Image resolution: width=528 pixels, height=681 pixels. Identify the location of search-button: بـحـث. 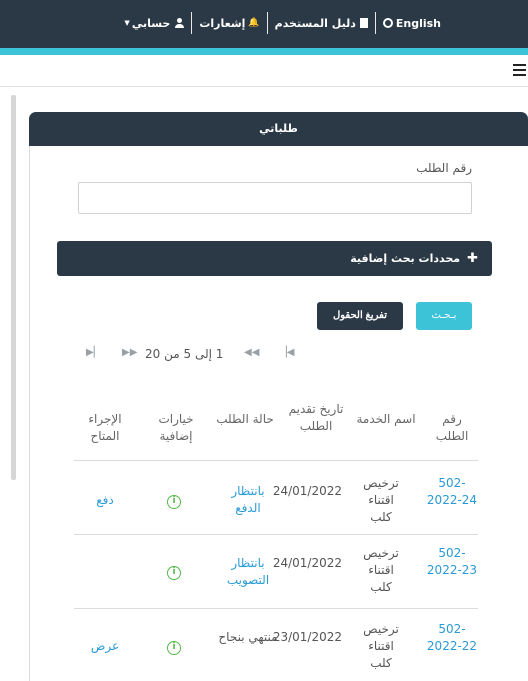
(444, 316).